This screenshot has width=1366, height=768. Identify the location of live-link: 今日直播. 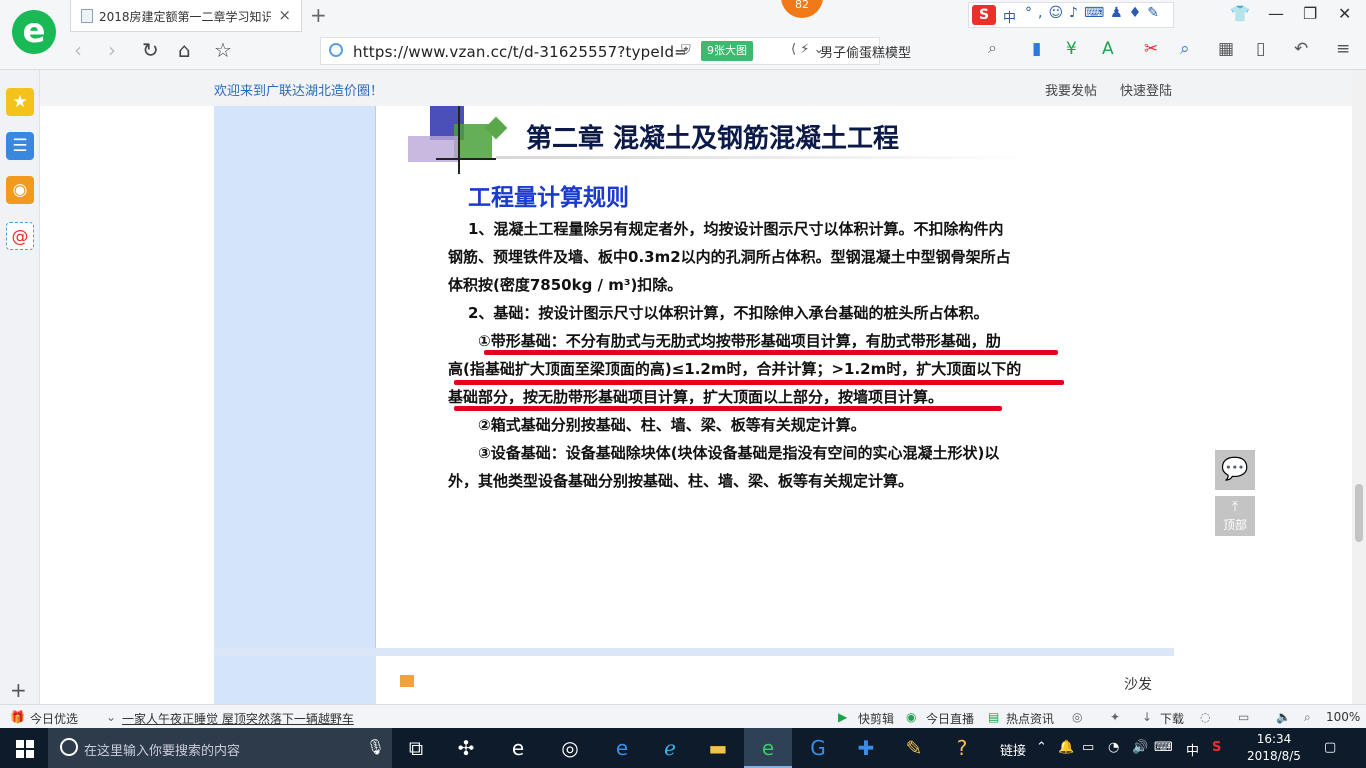
(950, 718).